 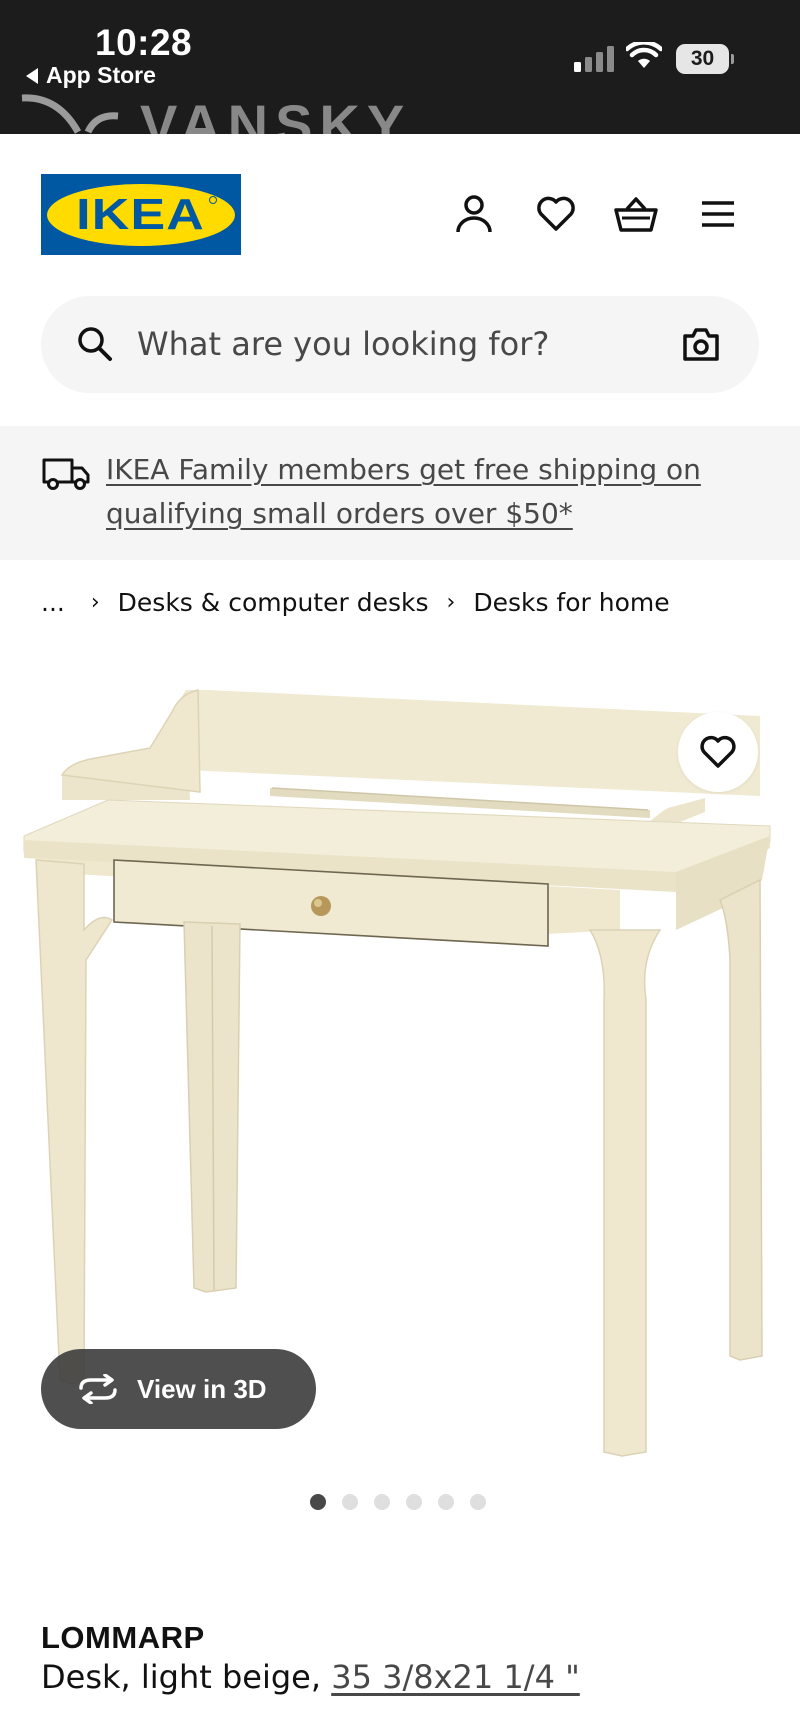 What do you see at coordinates (398, 1502) in the screenshot?
I see `image-pagination` at bounding box center [398, 1502].